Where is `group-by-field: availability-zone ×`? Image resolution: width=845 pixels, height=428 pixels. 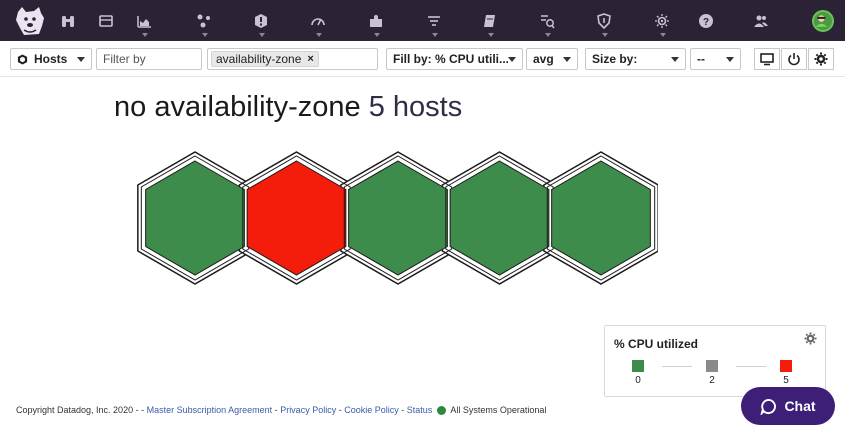
group-by-field: availability-zone × is located at coordinates (292, 59).